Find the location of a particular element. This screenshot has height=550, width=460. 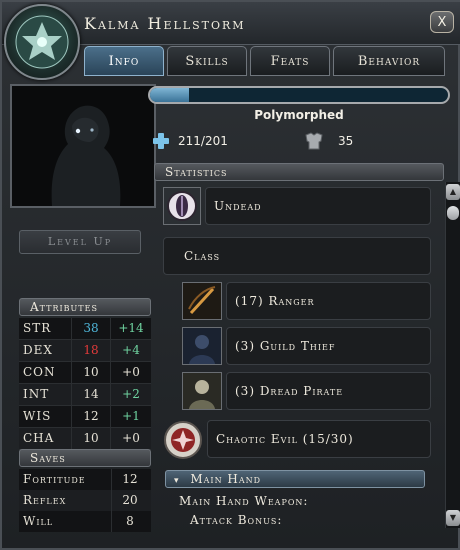

save-name: Reflex is located at coordinates (45, 500).